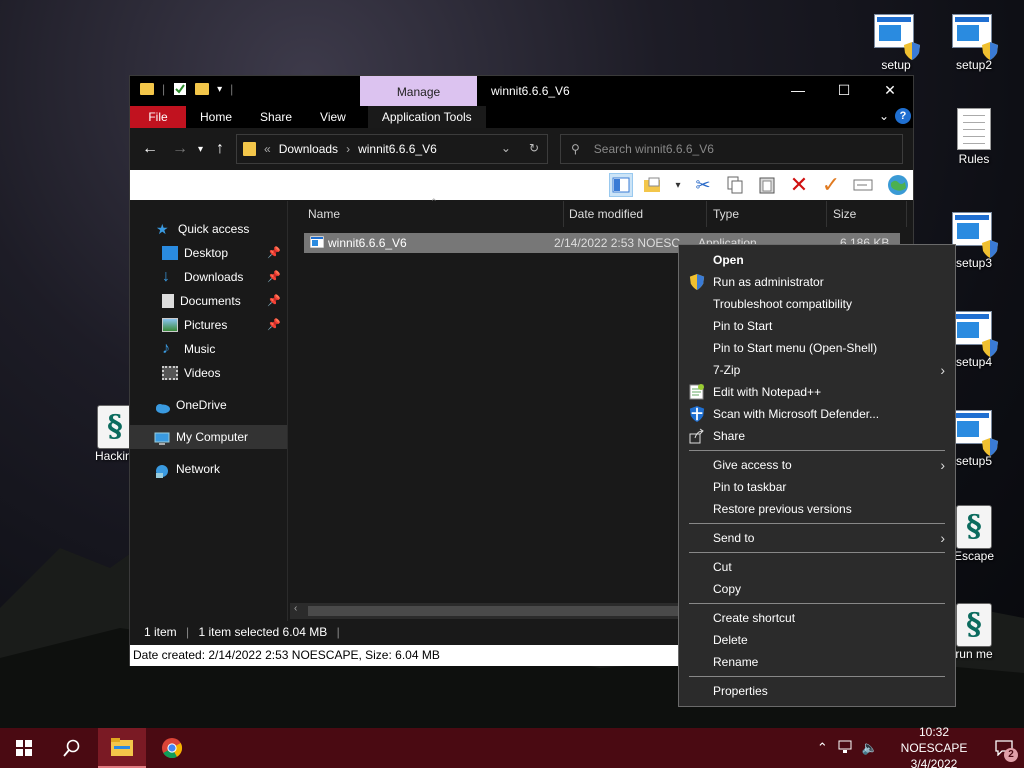 This screenshot has width=1024, height=768. What do you see at coordinates (635, 214) in the screenshot?
I see `column-header-date: Date modified` at bounding box center [635, 214].